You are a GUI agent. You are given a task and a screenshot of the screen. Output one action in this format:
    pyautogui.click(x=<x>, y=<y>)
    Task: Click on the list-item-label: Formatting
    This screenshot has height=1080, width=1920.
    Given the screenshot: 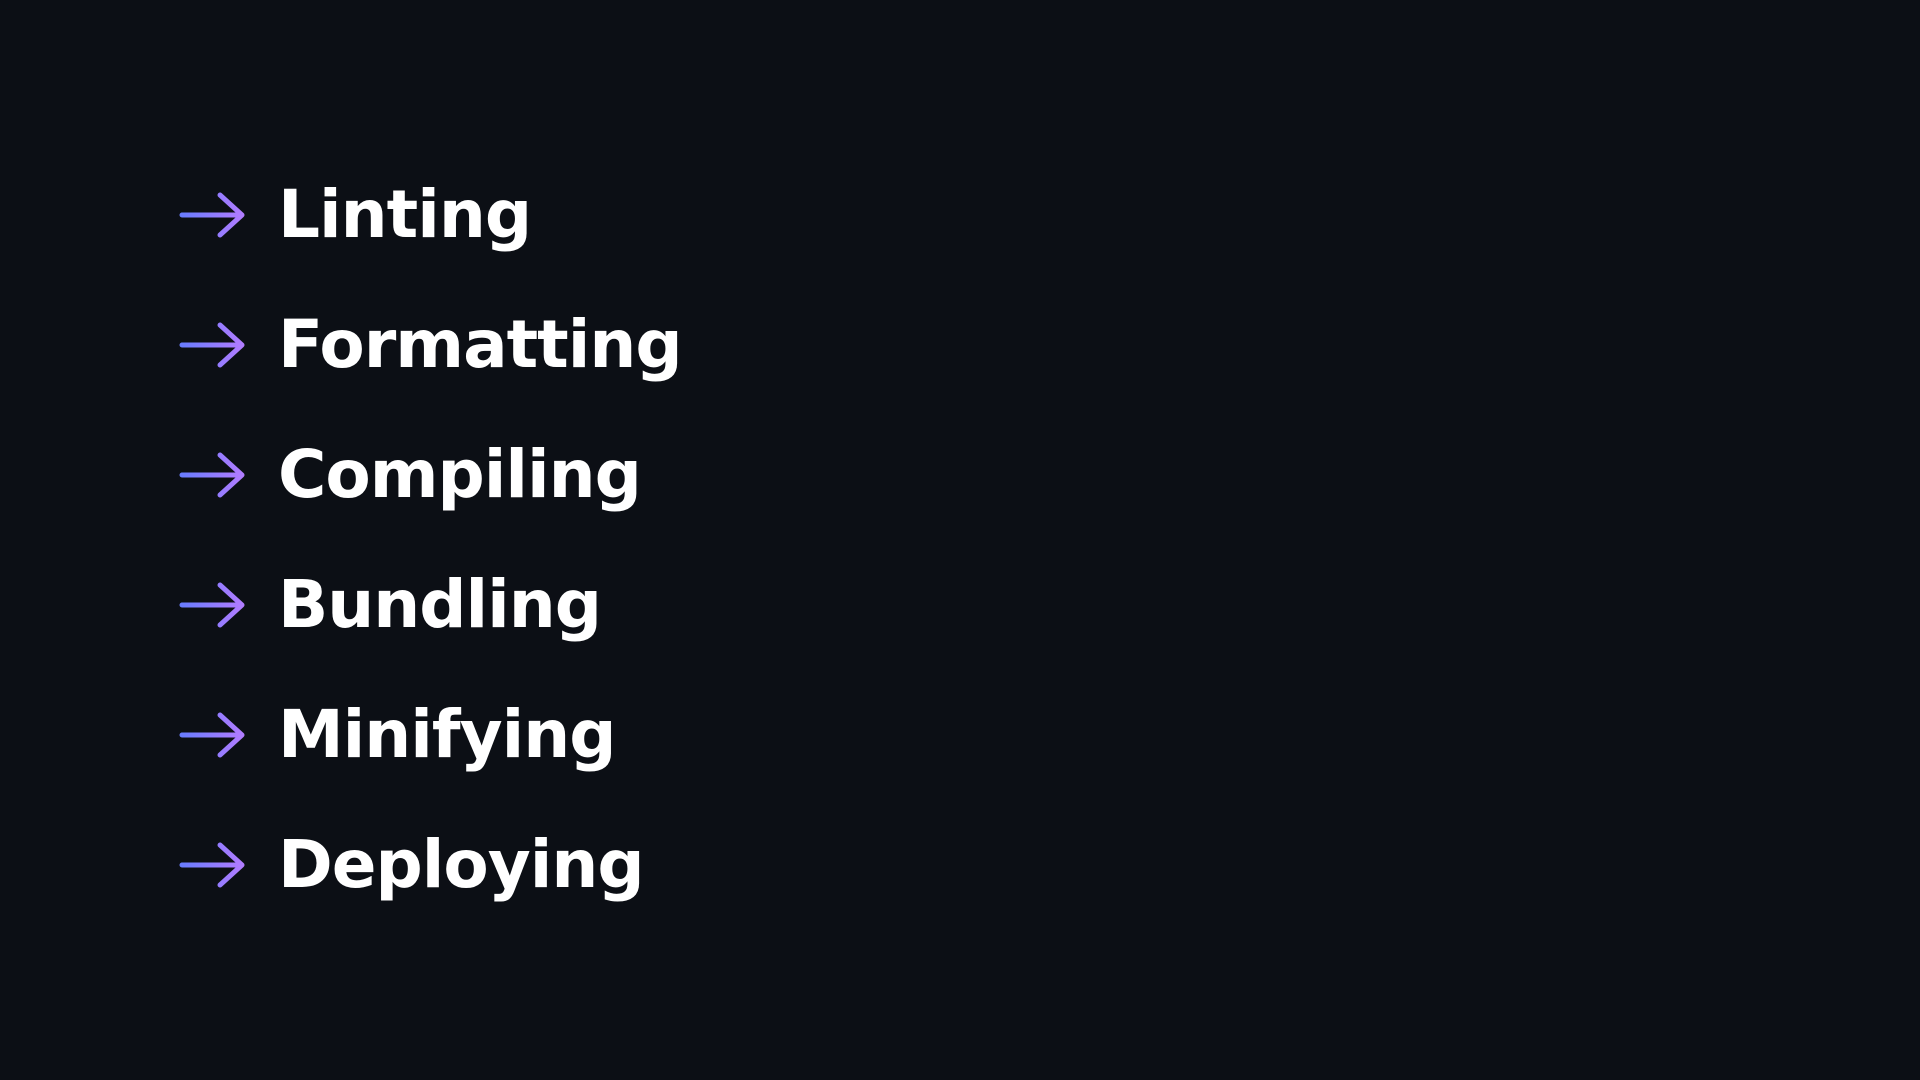 What is the action you would take?
    pyautogui.click(x=480, y=344)
    